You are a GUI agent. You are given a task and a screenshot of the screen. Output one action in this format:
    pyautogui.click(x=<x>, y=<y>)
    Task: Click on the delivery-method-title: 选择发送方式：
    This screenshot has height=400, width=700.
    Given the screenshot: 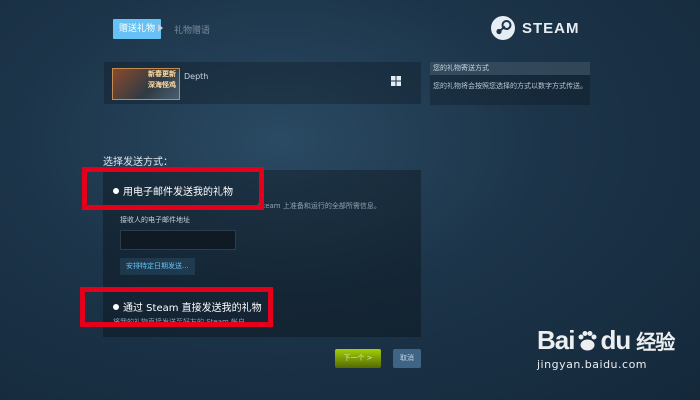 What is the action you would take?
    pyautogui.click(x=138, y=162)
    